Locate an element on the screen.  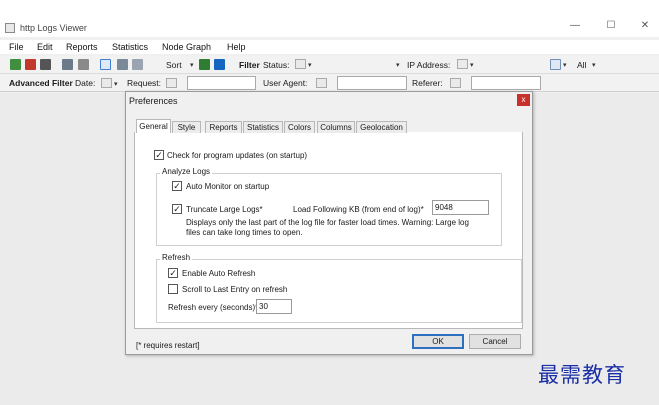
truncate-note-line-2: files can take long times to open. is located at coordinates (244, 232).